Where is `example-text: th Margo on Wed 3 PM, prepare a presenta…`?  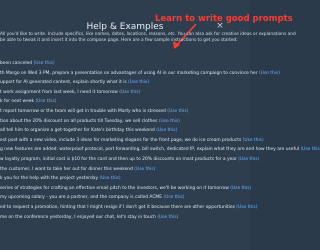 example-text: th Margo on Wed 3 PM, prepare a presenta… is located at coordinates (129, 73).